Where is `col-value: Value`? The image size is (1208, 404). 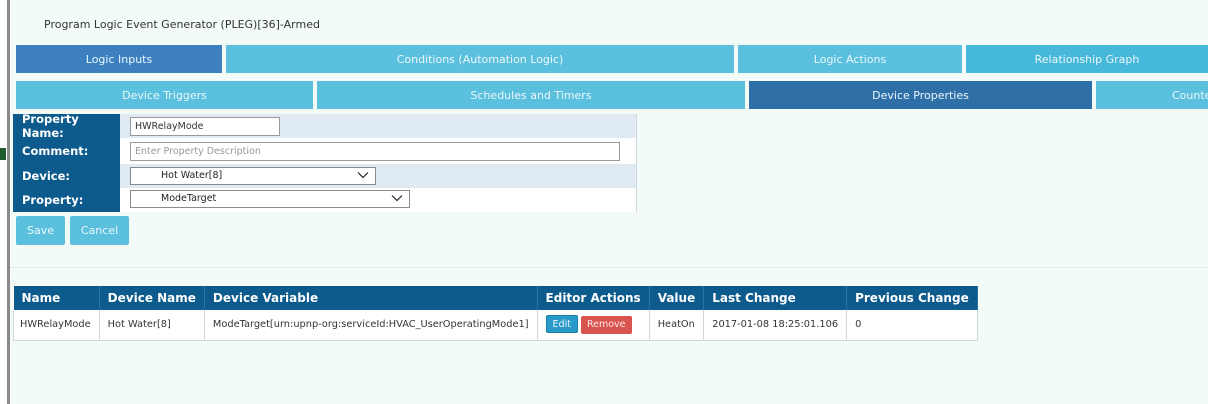
col-value: Value is located at coordinates (677, 298).